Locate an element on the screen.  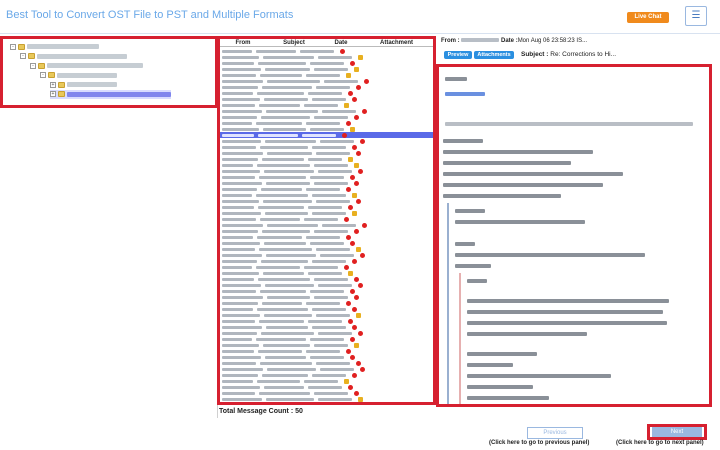
next-button: Next is located at coordinates (677, 432).